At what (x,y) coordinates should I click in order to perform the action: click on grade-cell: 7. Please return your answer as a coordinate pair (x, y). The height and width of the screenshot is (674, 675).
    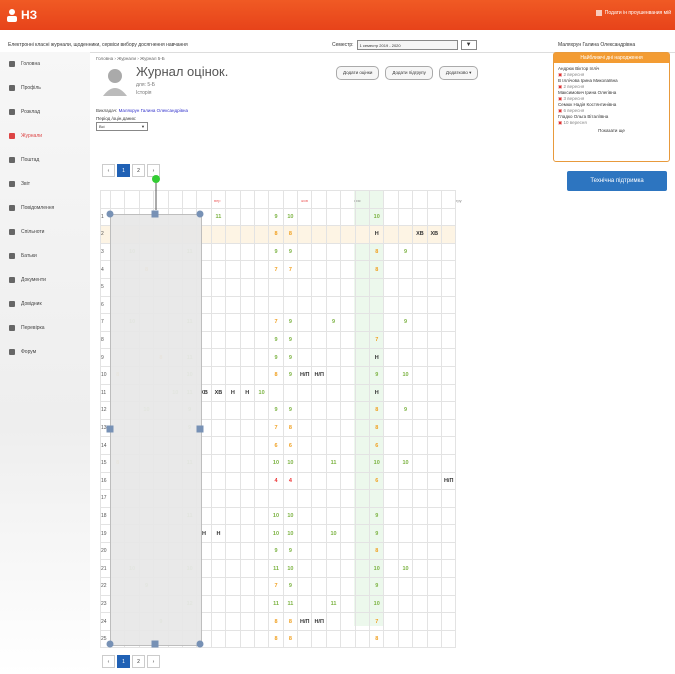
    Looking at the image, I should click on (276, 428).